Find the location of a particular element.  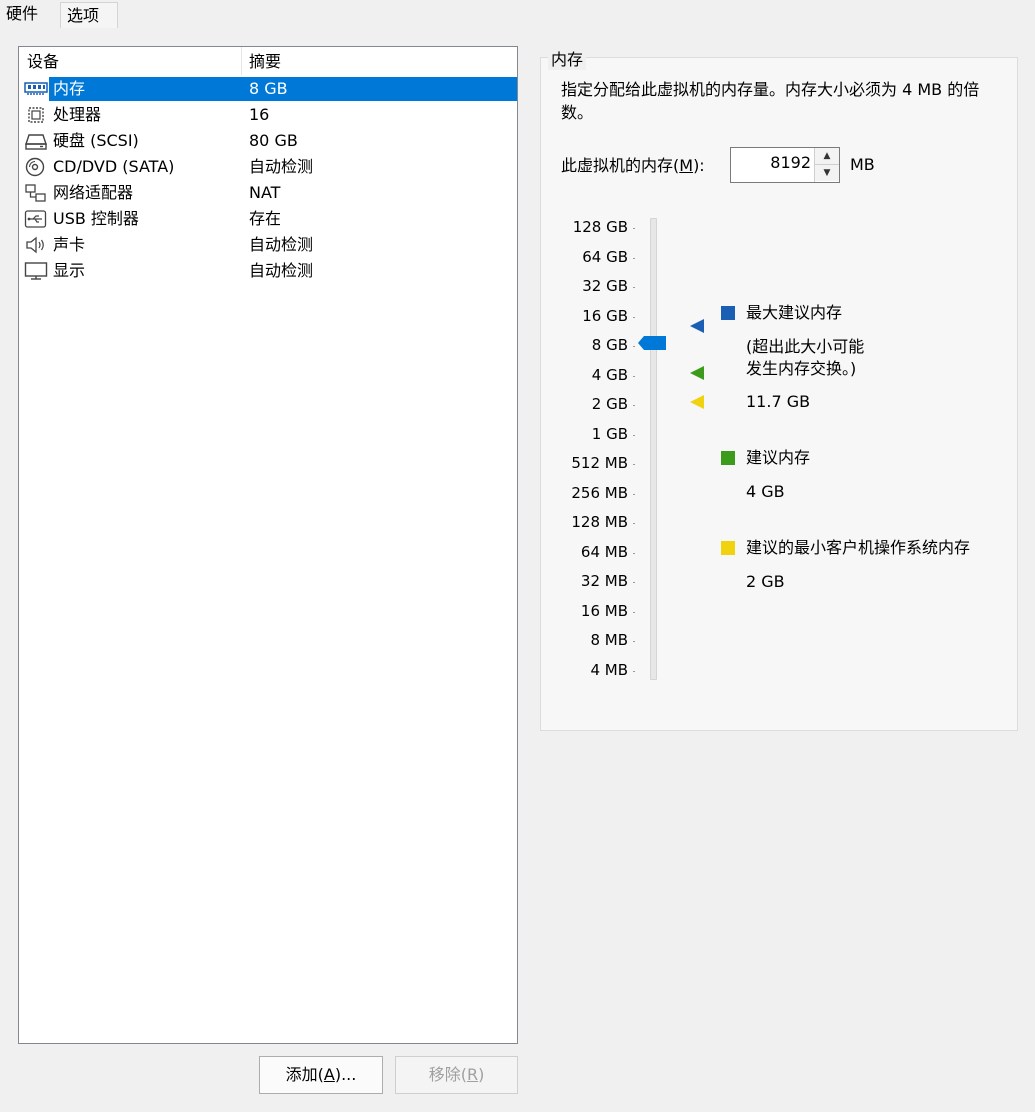

device-name: 显示 is located at coordinates (69, 270).